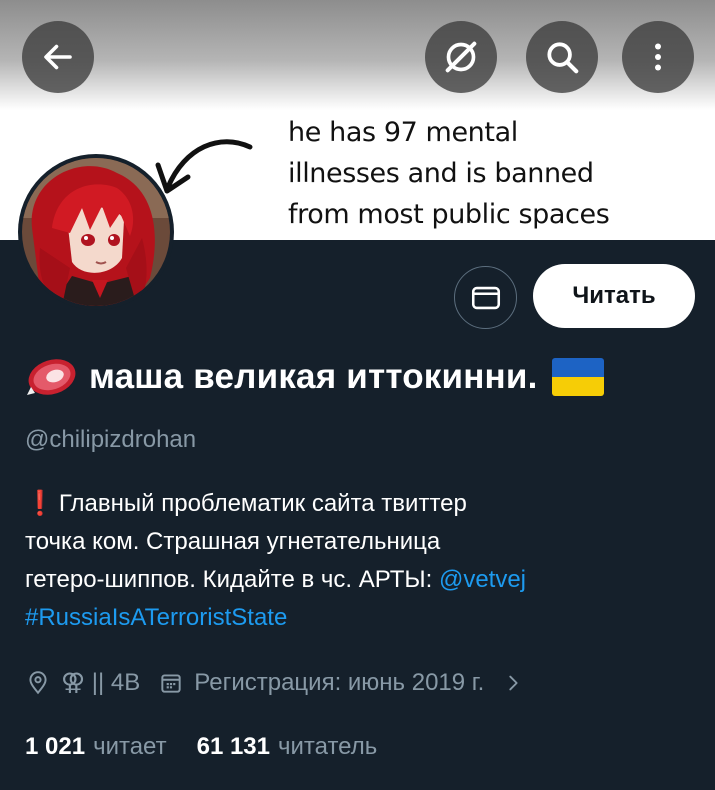  I want to click on back-button, so click(58, 57).